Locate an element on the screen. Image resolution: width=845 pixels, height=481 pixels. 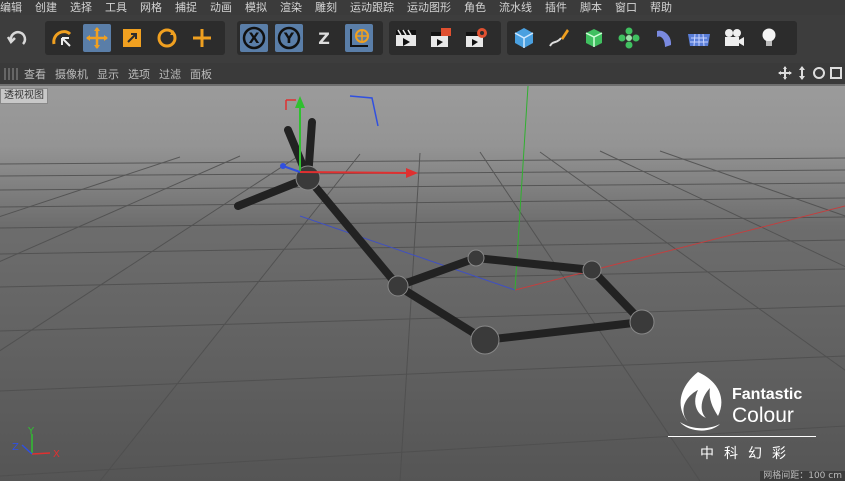
corner-axis-y-label: Y is located at coordinates (31, 431).